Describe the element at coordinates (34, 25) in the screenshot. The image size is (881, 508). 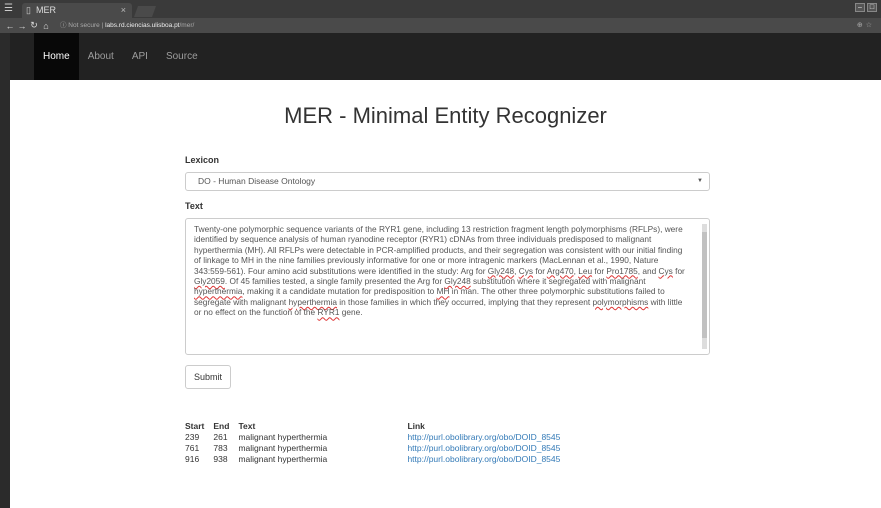
I see `reload-icon: ↻` at that location.